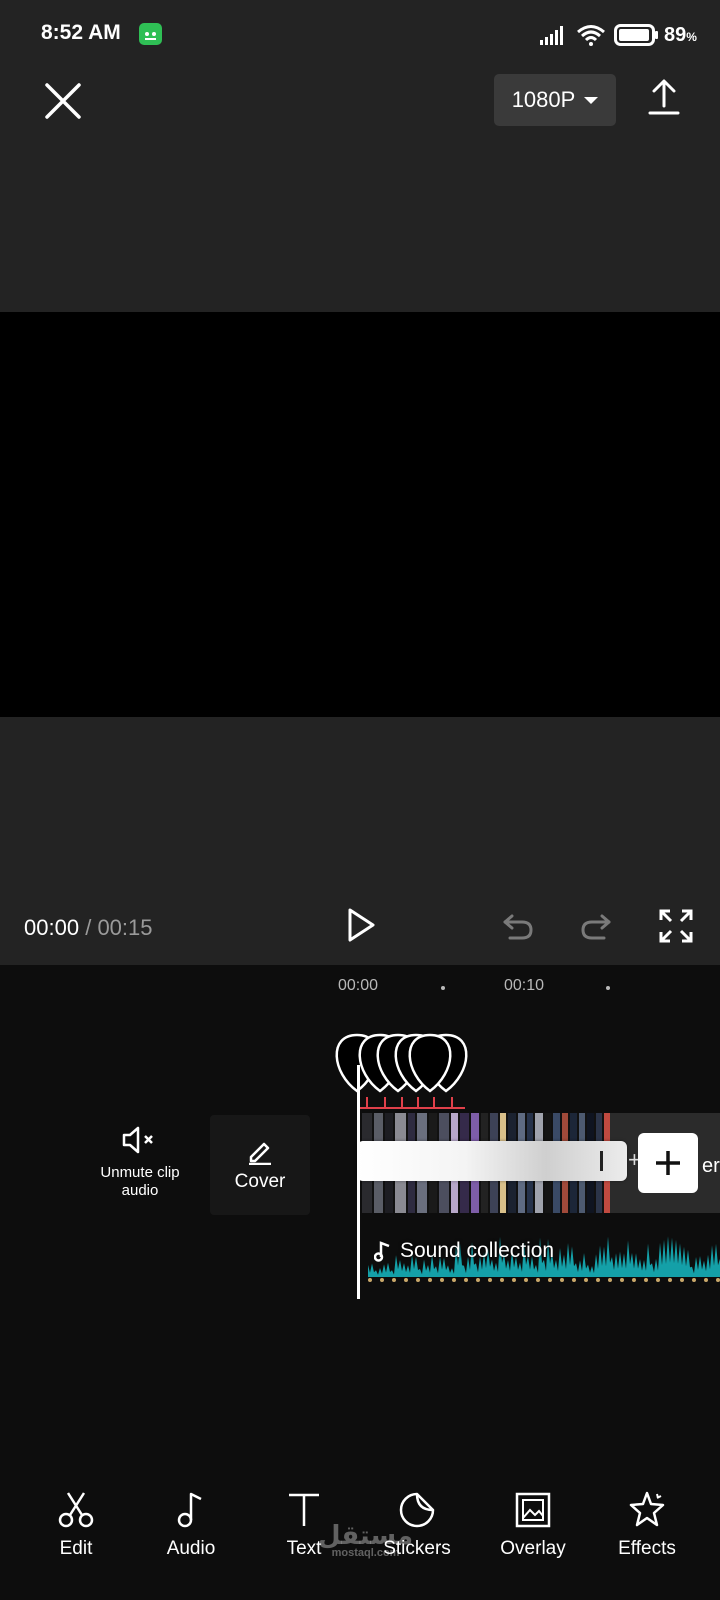 The image size is (720, 1600). What do you see at coordinates (52, 927) in the screenshot?
I see `current-time: 00:00` at bounding box center [52, 927].